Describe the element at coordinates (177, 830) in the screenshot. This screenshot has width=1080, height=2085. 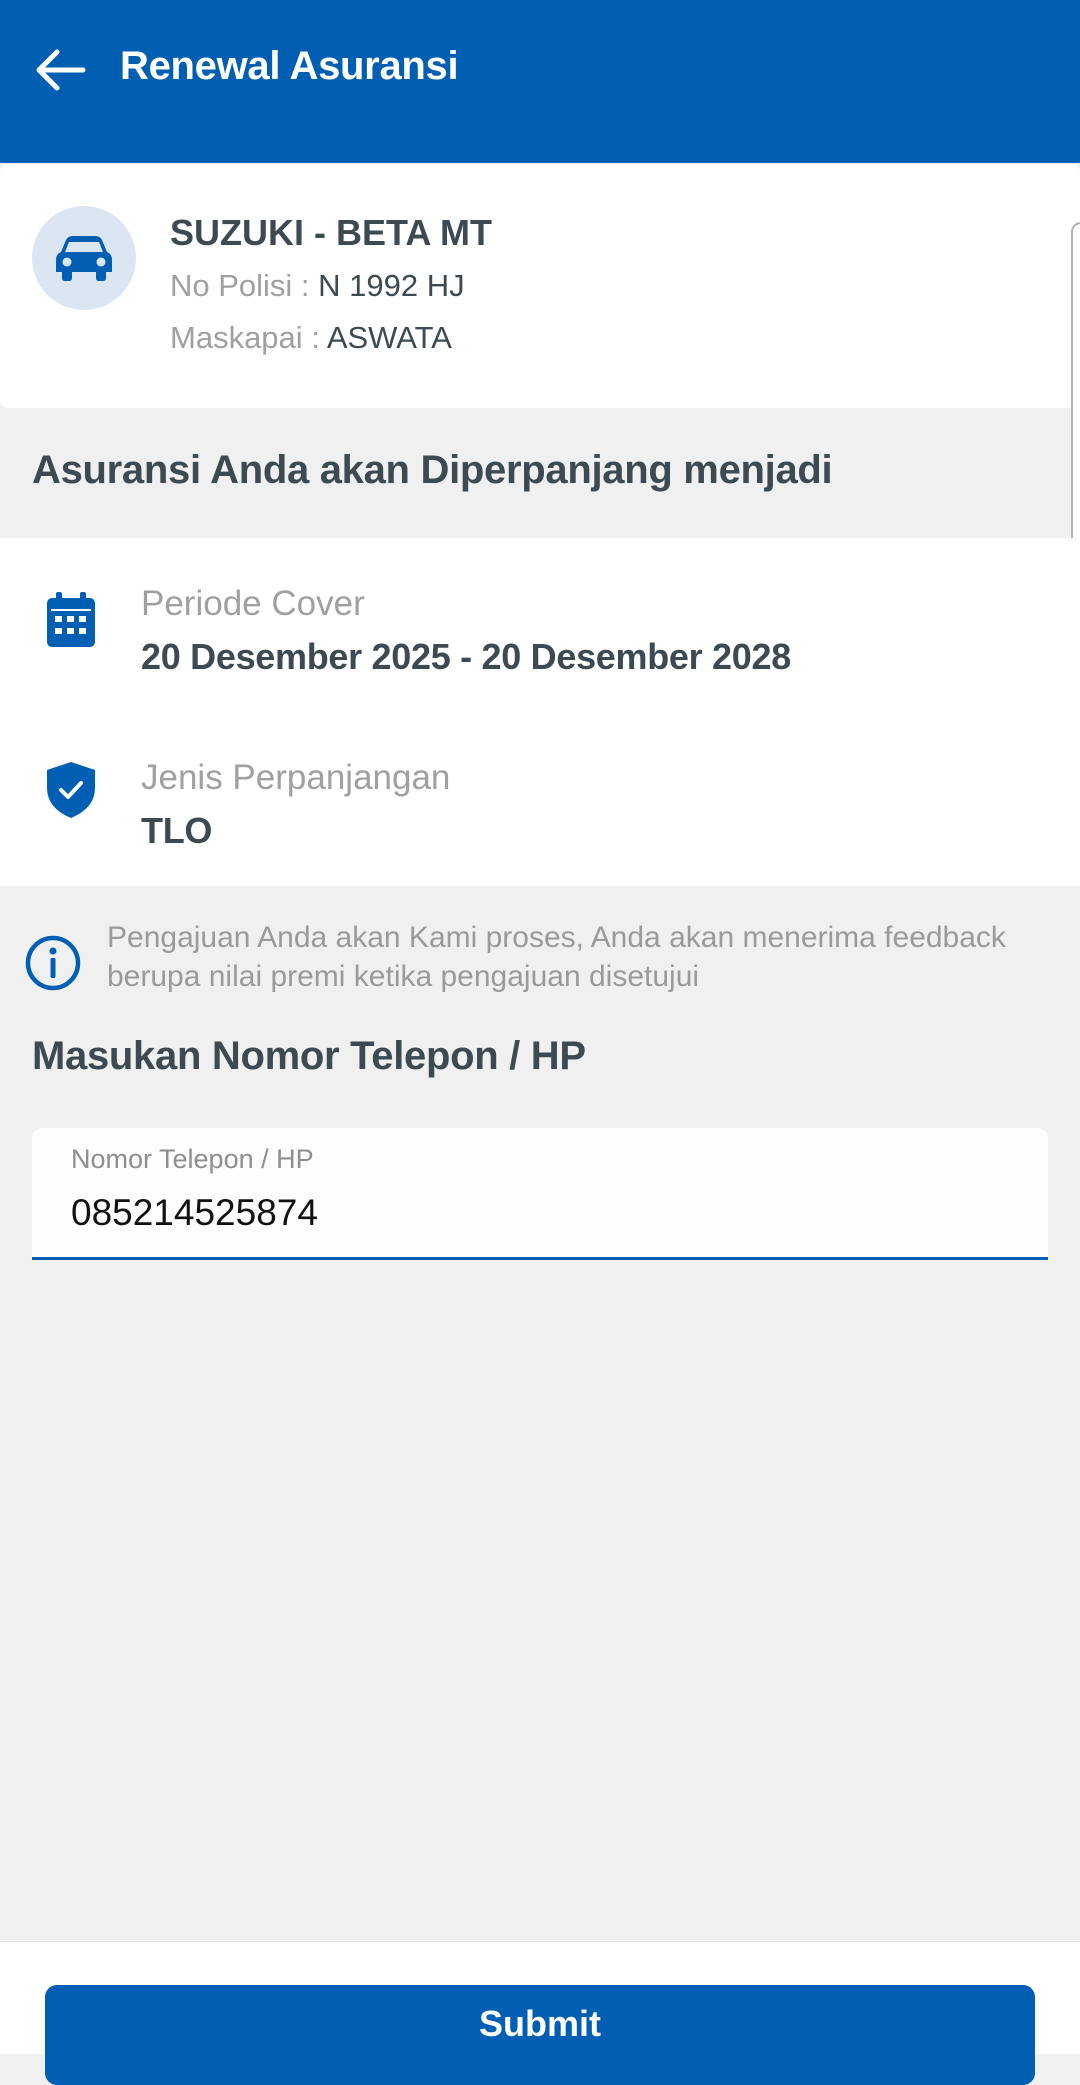
I see `renewal-type-value: TLO` at that location.